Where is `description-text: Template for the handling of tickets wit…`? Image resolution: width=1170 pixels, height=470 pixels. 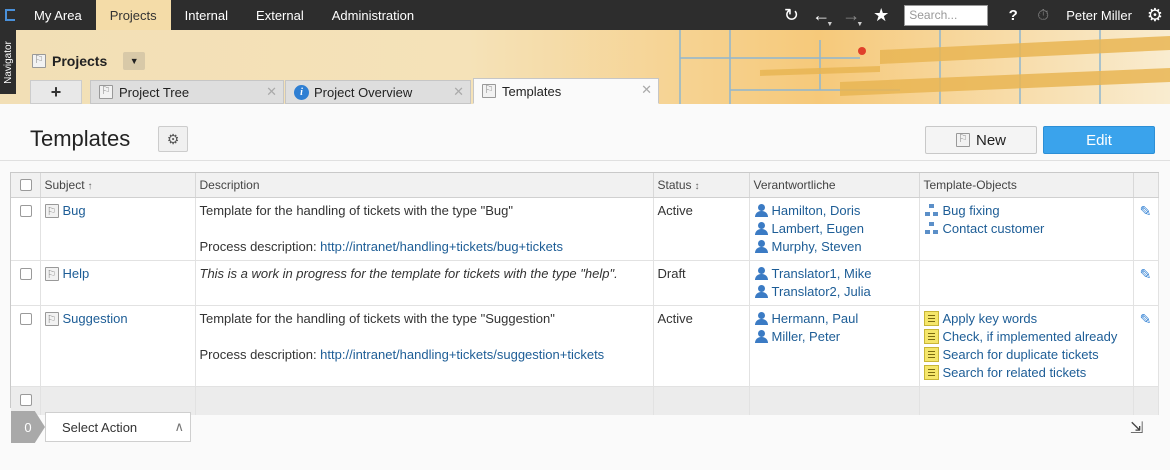 description-text: Template for the handling of tickets wit… is located at coordinates (377, 318).